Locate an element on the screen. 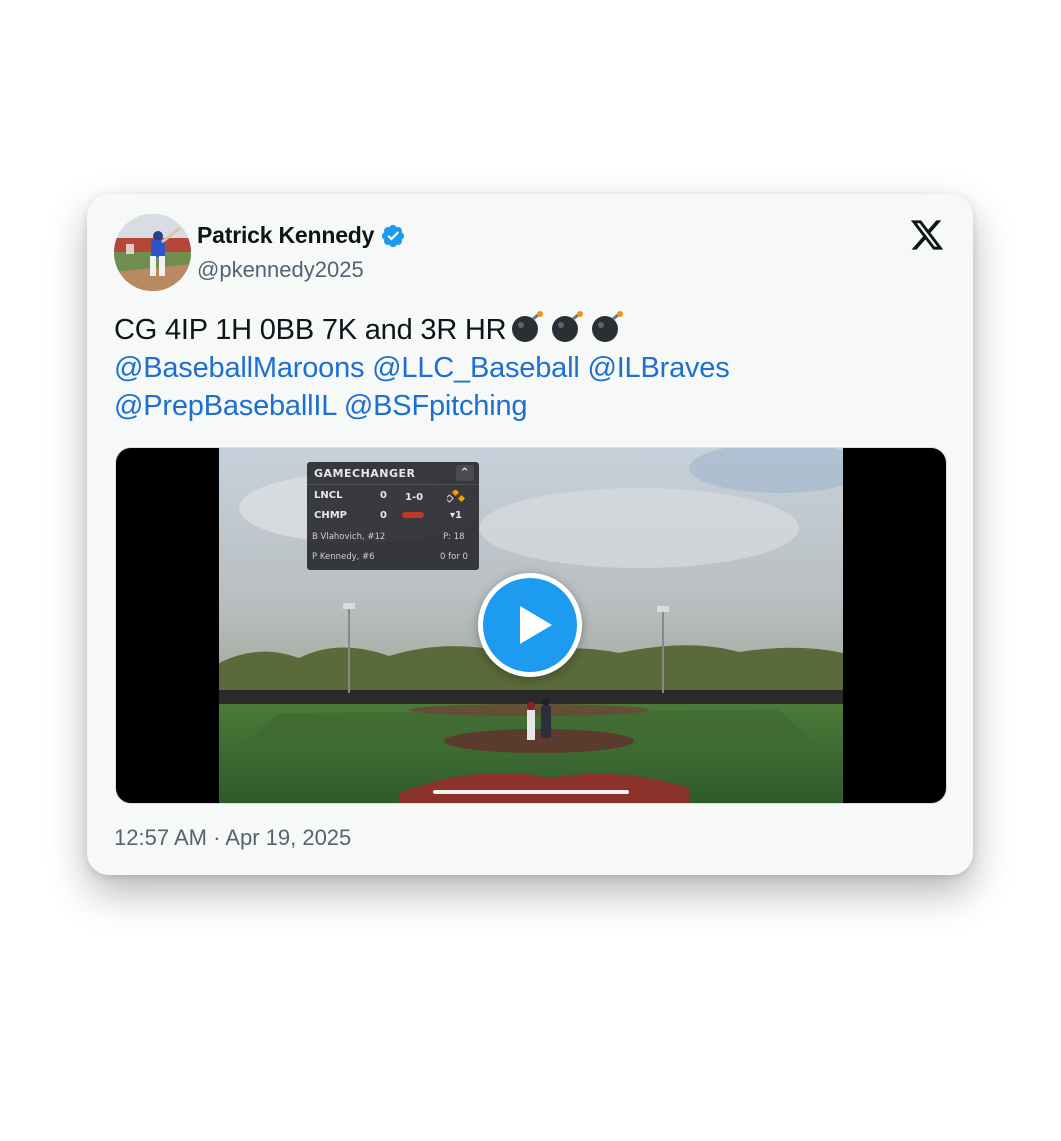  avatar-image is located at coordinates (152, 252).